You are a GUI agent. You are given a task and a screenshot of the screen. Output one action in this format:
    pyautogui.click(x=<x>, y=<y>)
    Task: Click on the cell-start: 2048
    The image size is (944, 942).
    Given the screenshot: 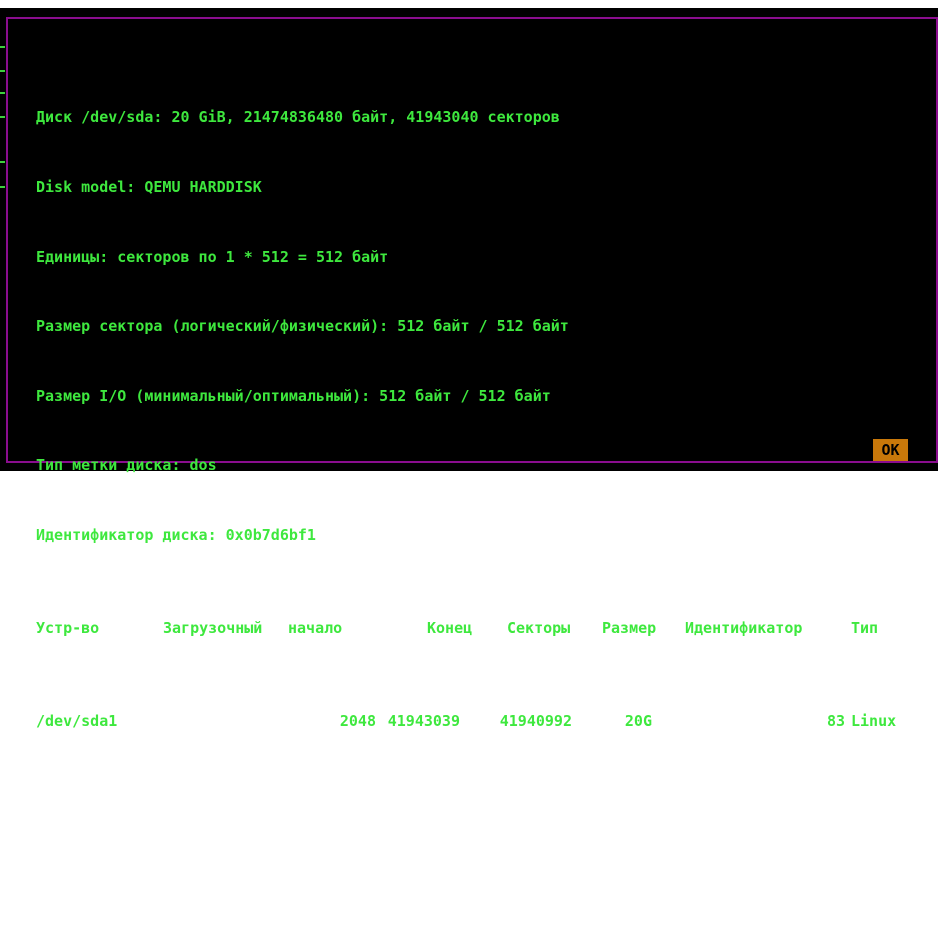 What is the action you would take?
    pyautogui.click(x=357, y=720)
    